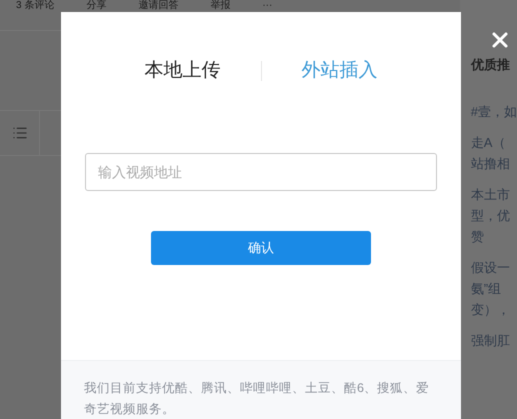 Image resolution: width=517 pixels, height=419 pixels. Describe the element at coordinates (493, 163) in the screenshot. I see `article-snippet: 站撸相` at that location.